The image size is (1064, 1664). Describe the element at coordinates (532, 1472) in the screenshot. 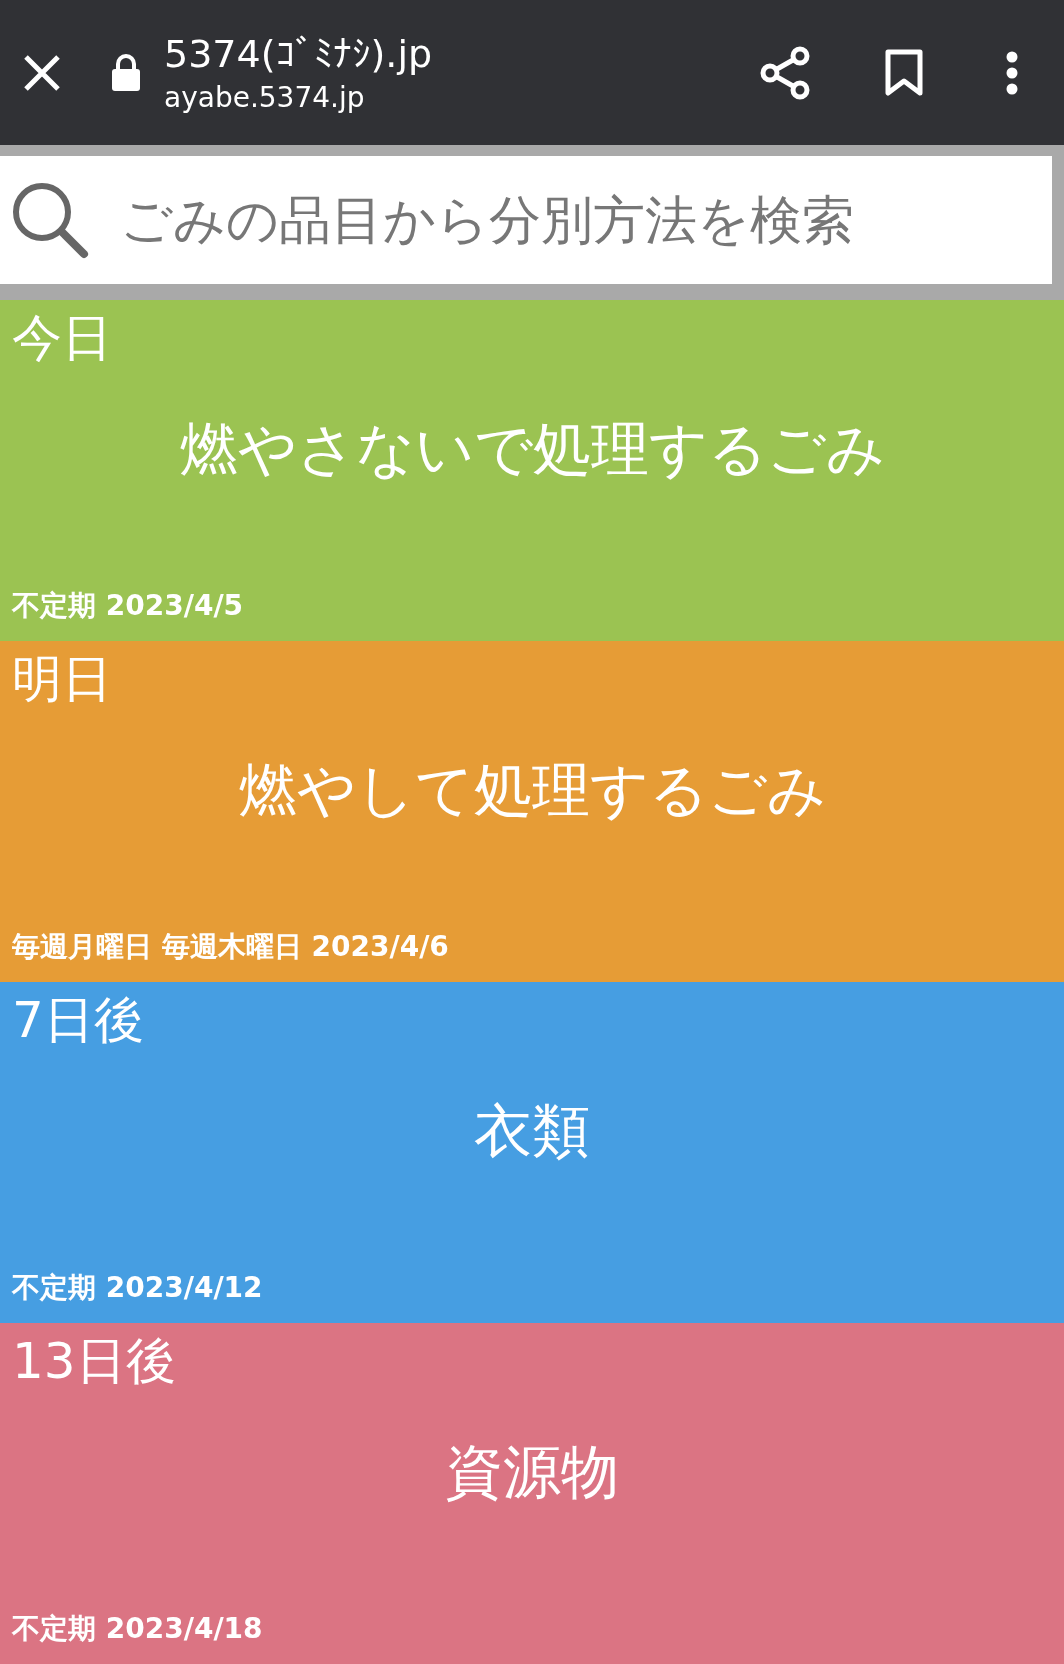

I see `garbage-category: 資源物` at that location.